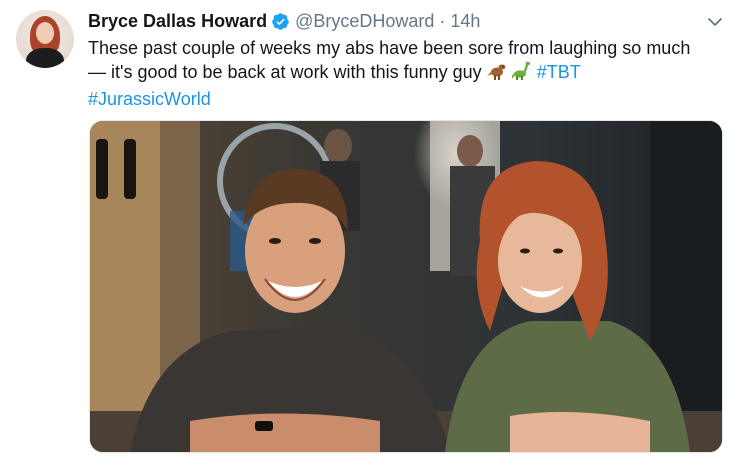 This screenshot has height=468, width=743. I want to click on verified-badge-icon, so click(280, 21).